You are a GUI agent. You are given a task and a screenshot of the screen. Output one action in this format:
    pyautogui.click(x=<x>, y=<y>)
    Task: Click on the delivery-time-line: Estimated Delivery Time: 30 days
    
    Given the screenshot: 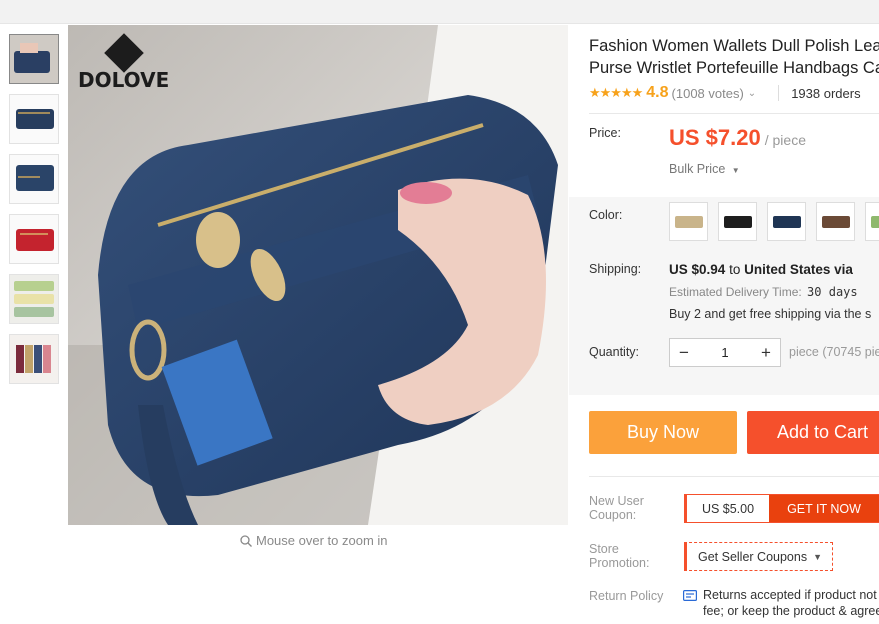 What is the action you would take?
    pyautogui.click(x=763, y=292)
    